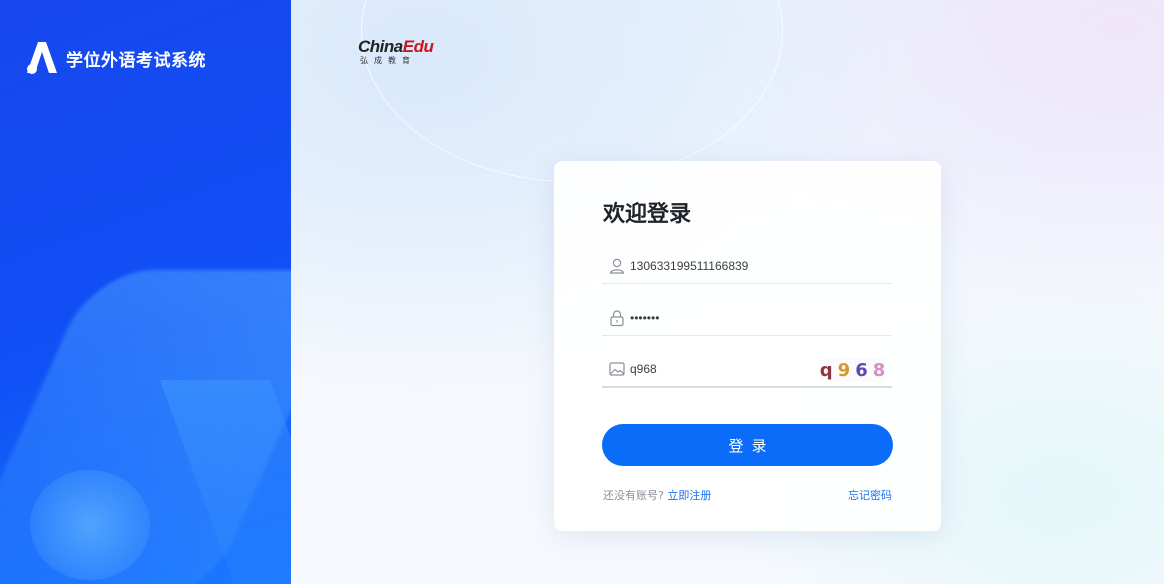 The height and width of the screenshot is (584, 1164). Describe the element at coordinates (879, 370) in the screenshot. I see `captcha-char: 8` at that location.